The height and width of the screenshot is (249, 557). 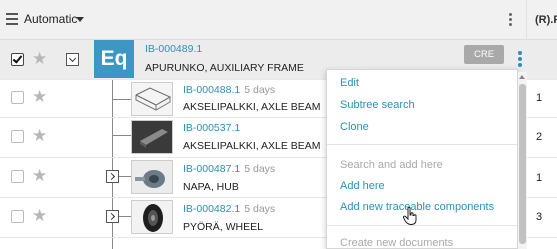 I want to click on scrollbar-thumb, so click(x=522, y=164).